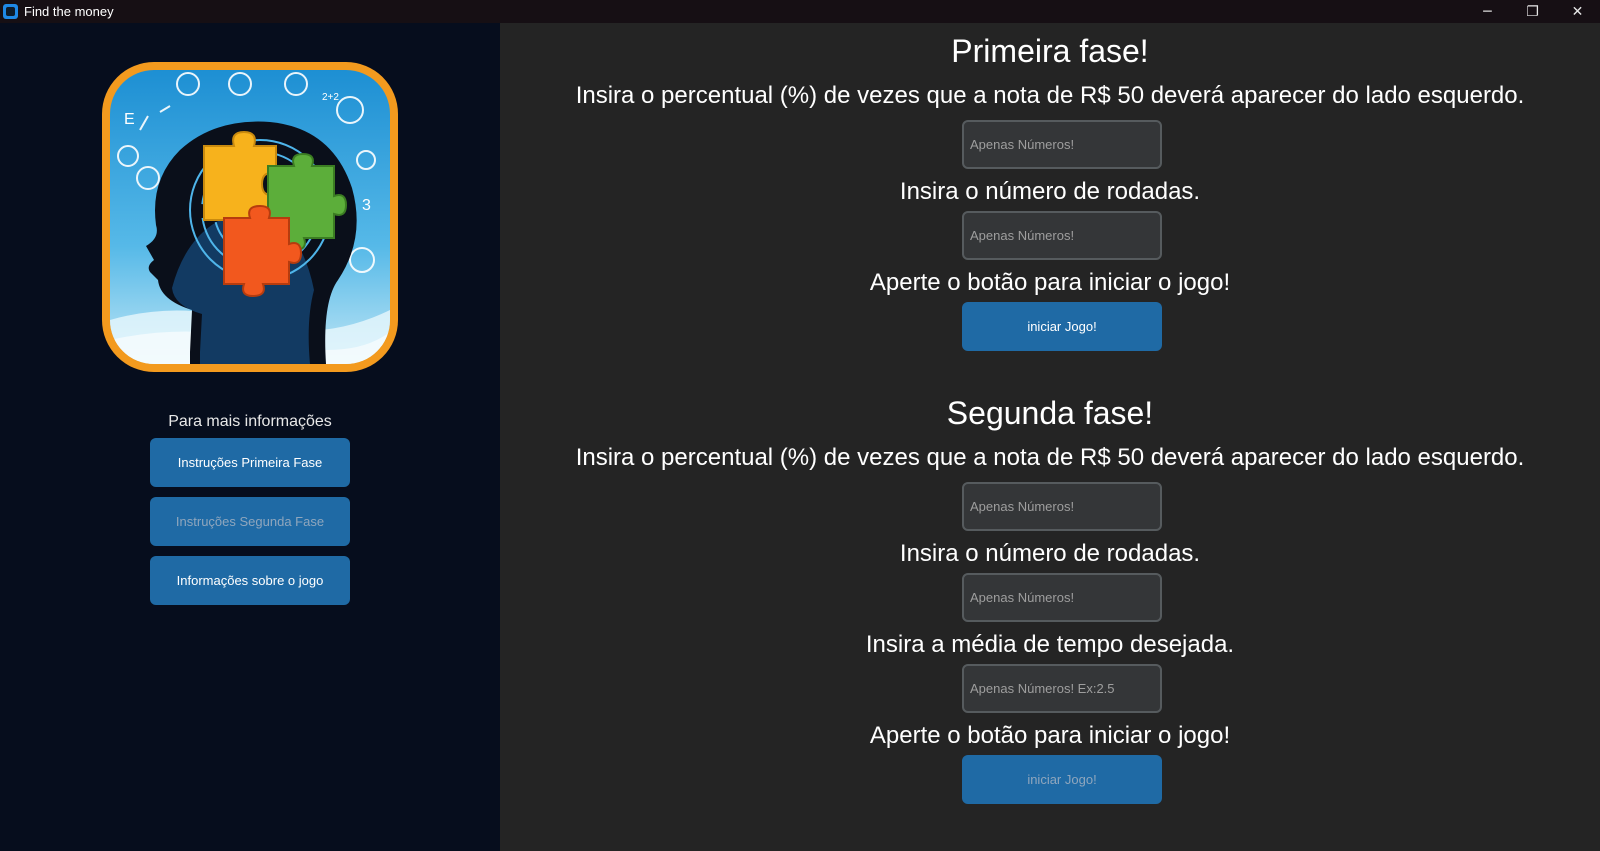 The width and height of the screenshot is (1600, 851). What do you see at coordinates (1050, 644) in the screenshot?
I see `phase2-time-prompt: Insira a média de tempo desejada.` at bounding box center [1050, 644].